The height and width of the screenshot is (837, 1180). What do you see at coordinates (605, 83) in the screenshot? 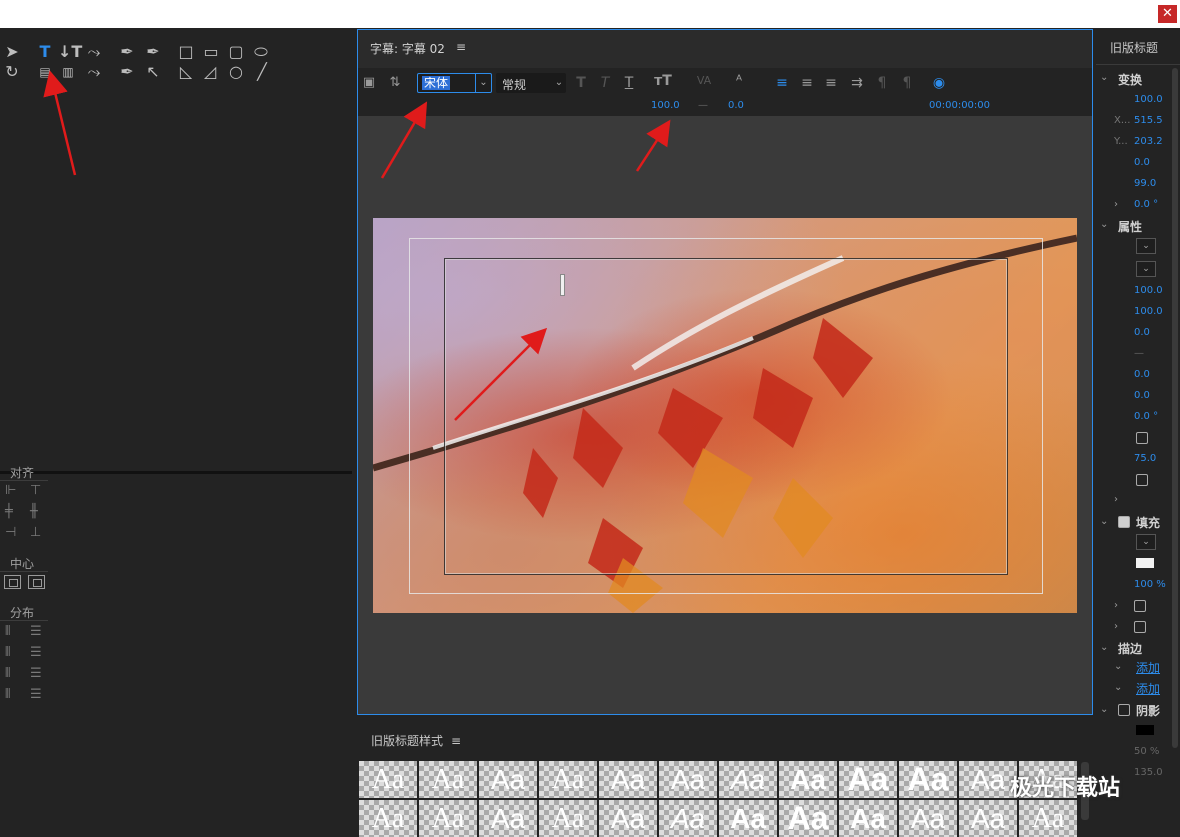
I see `italic-icon: T` at bounding box center [605, 83].